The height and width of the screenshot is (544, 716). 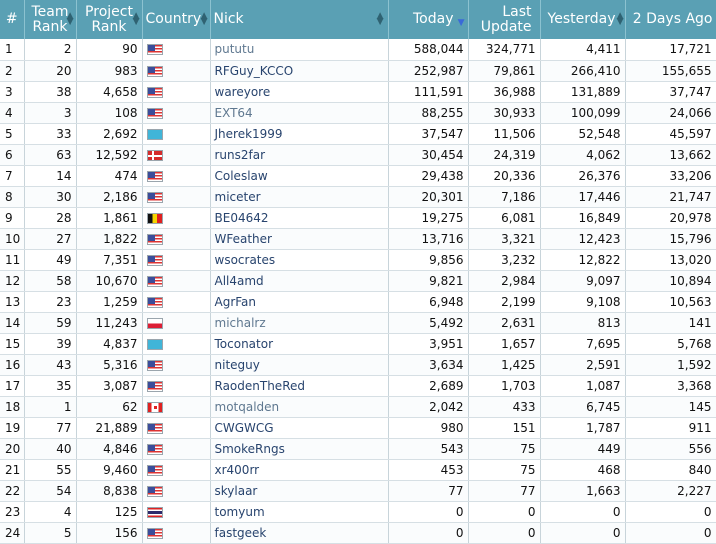 I want to click on yesterday-cell: 0, so click(x=583, y=533).